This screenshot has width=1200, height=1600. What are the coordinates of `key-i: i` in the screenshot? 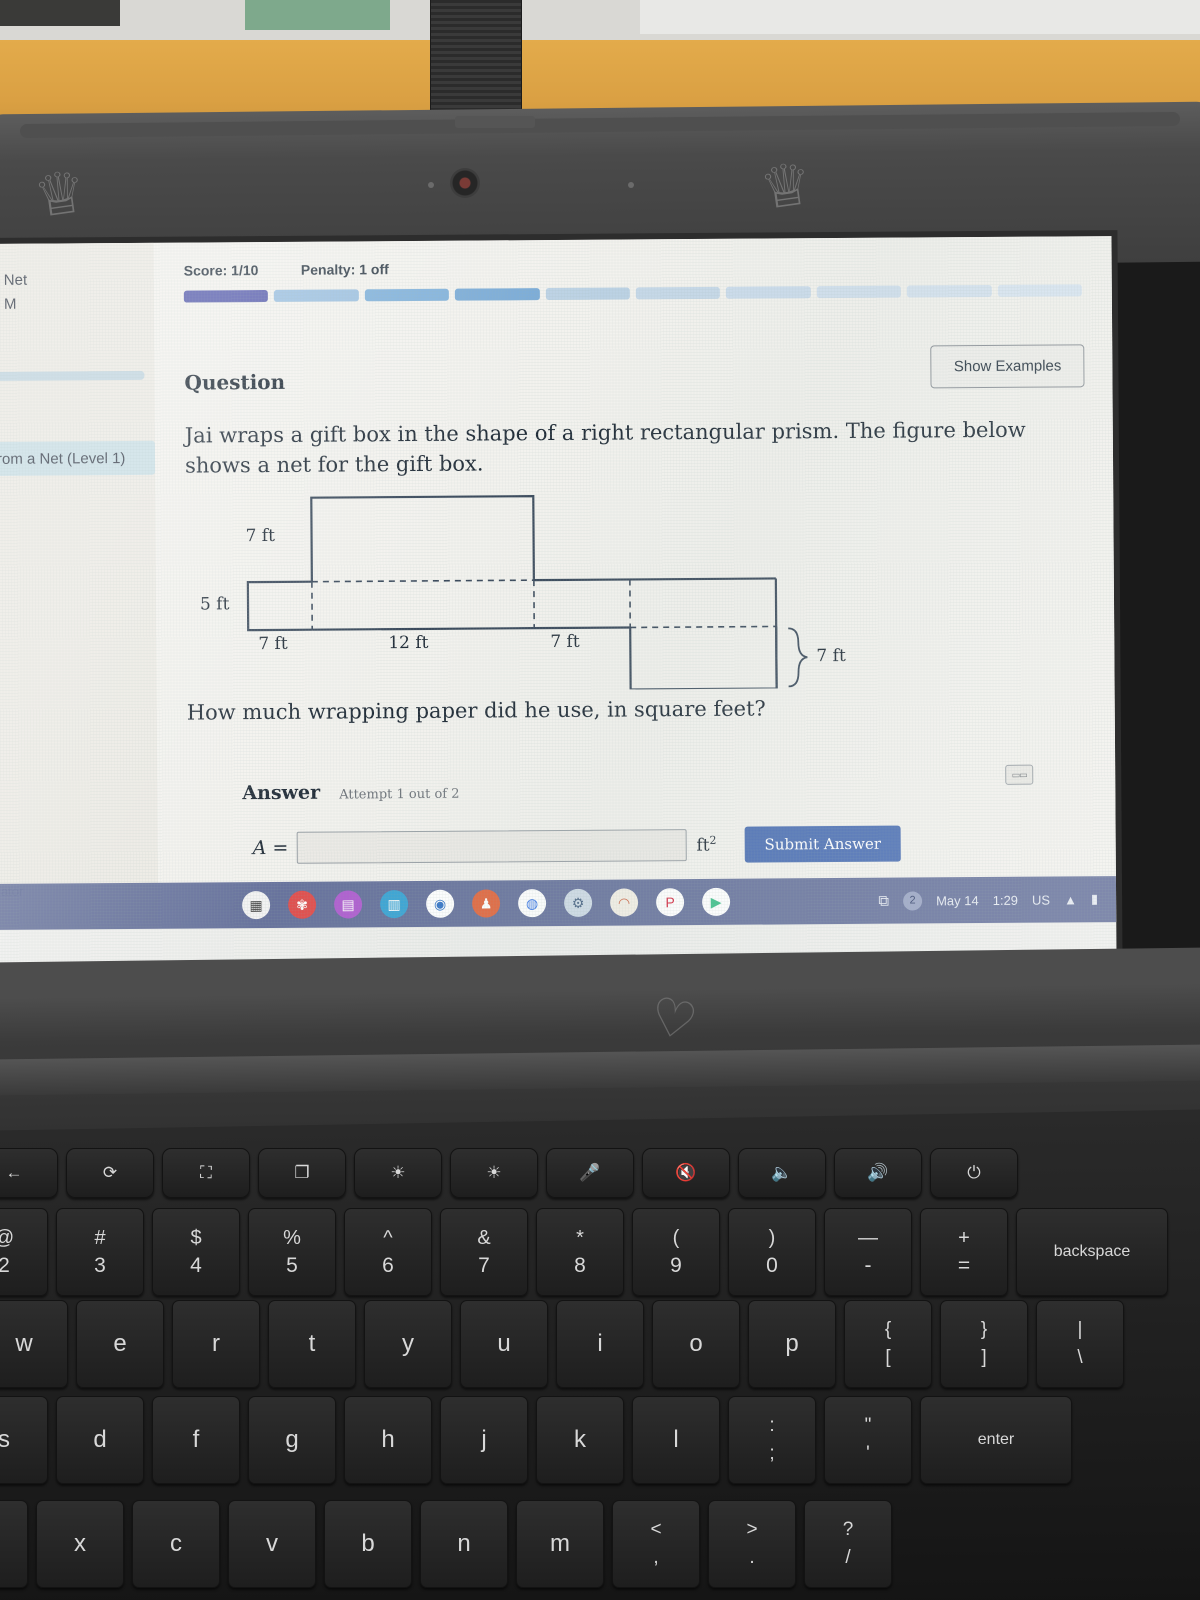 It's located at (600, 1344).